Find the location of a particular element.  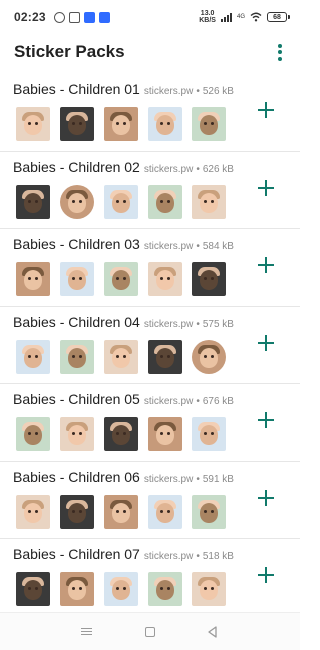

system-nav-bar is located at coordinates (150, 631).